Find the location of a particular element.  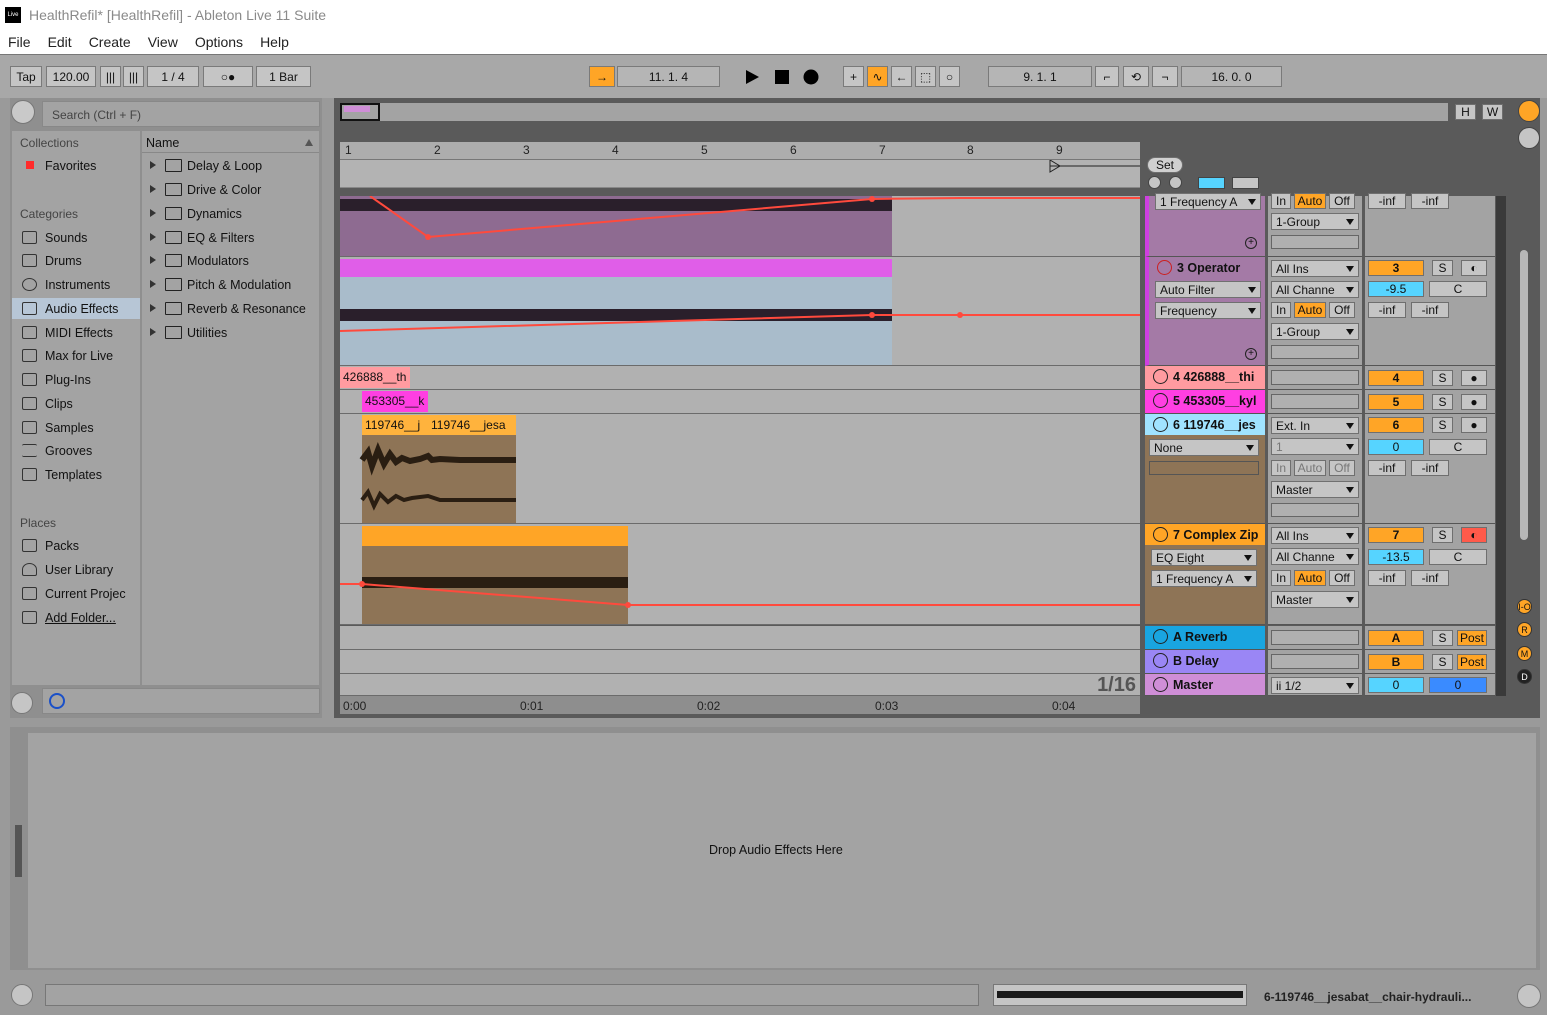

track-lane-6: 119746__j 119746__jesa is located at coordinates (740, 469).